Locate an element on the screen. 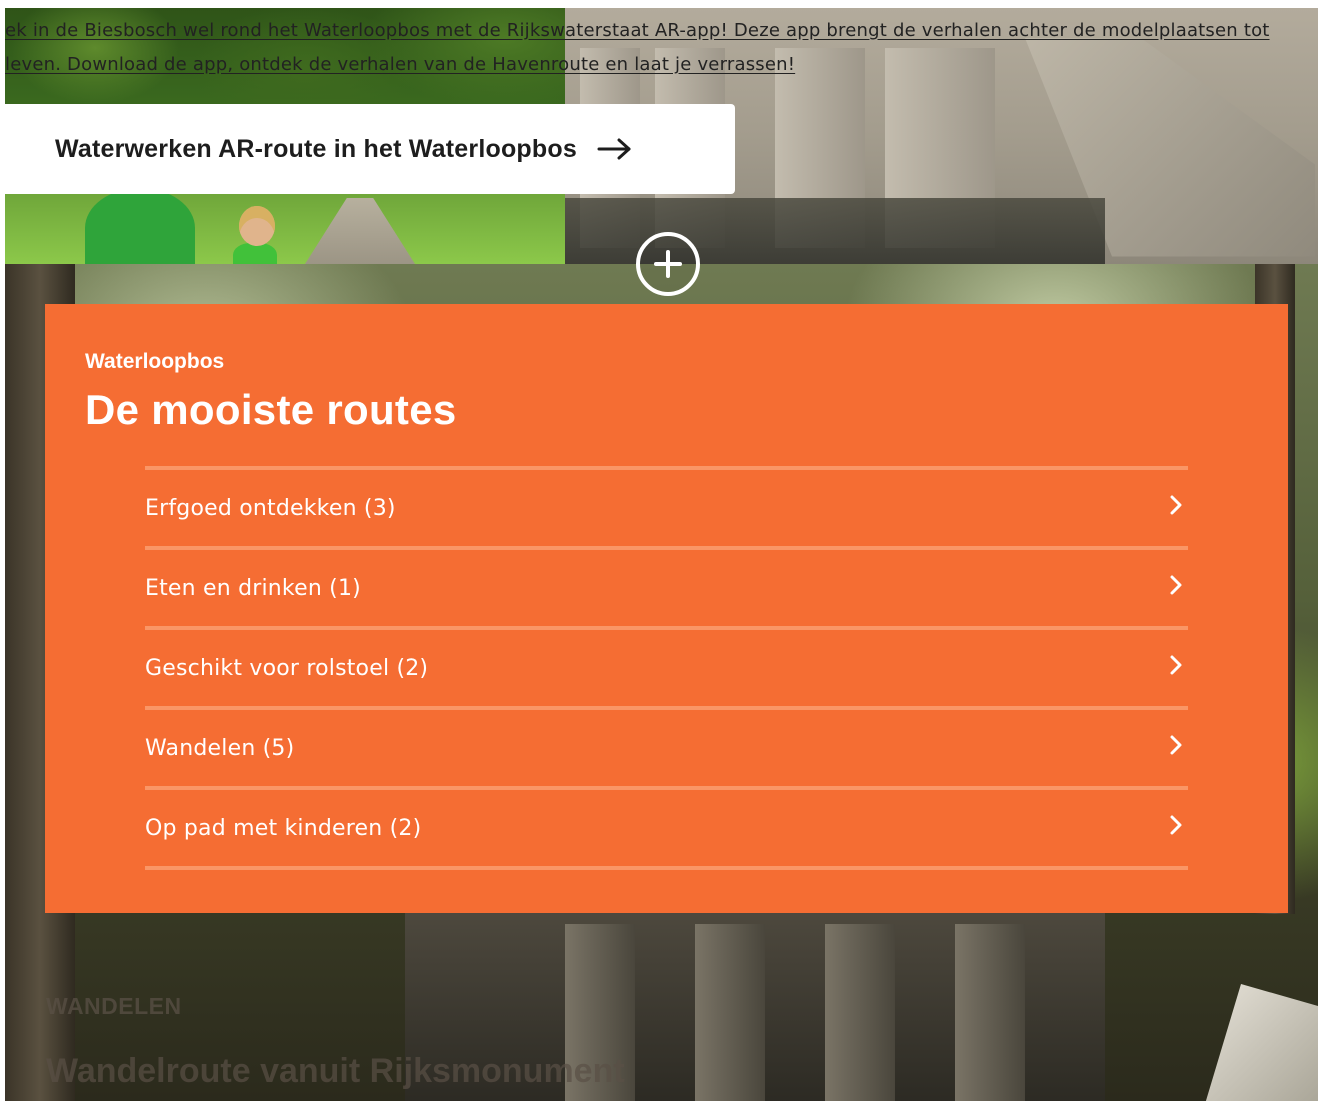  hero-water is located at coordinates (805, 231).